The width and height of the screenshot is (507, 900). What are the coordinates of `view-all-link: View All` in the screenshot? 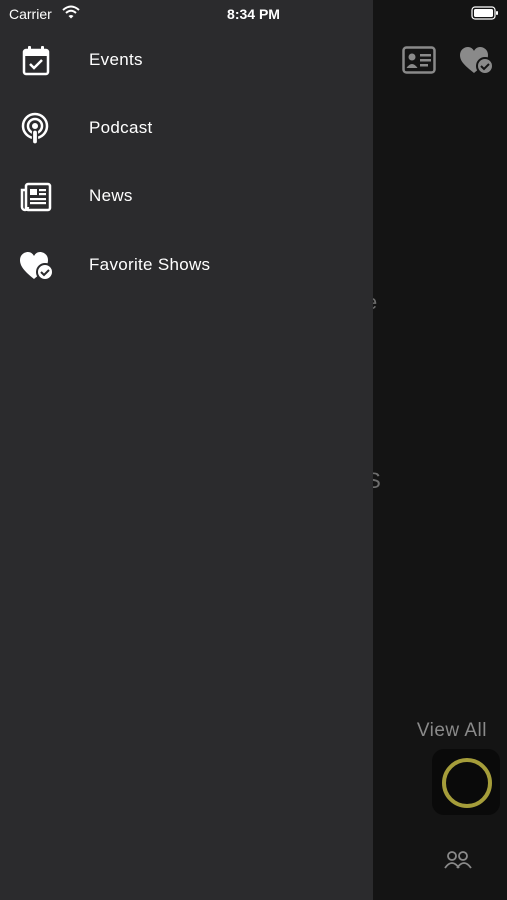 It's located at (452, 731).